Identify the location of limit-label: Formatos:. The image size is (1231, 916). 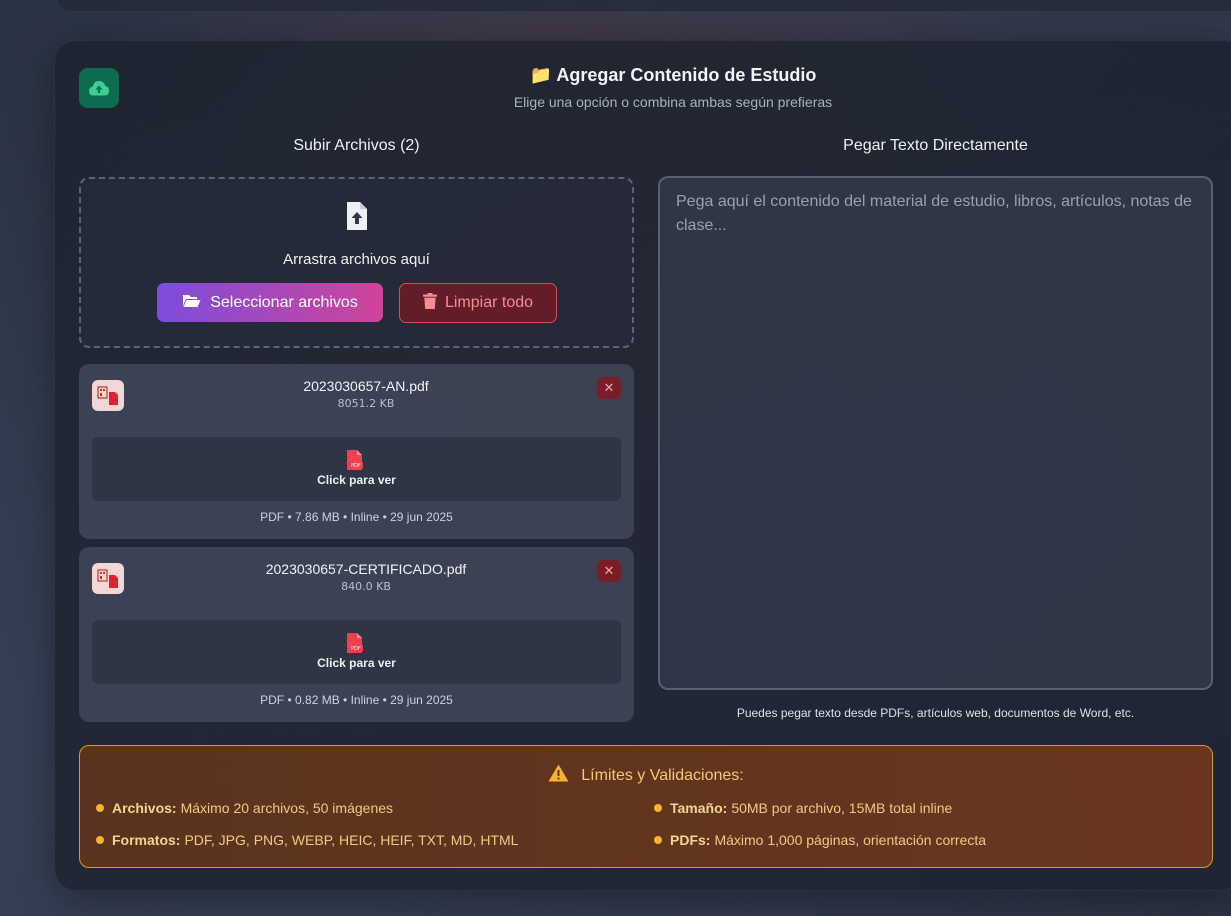
(146, 840).